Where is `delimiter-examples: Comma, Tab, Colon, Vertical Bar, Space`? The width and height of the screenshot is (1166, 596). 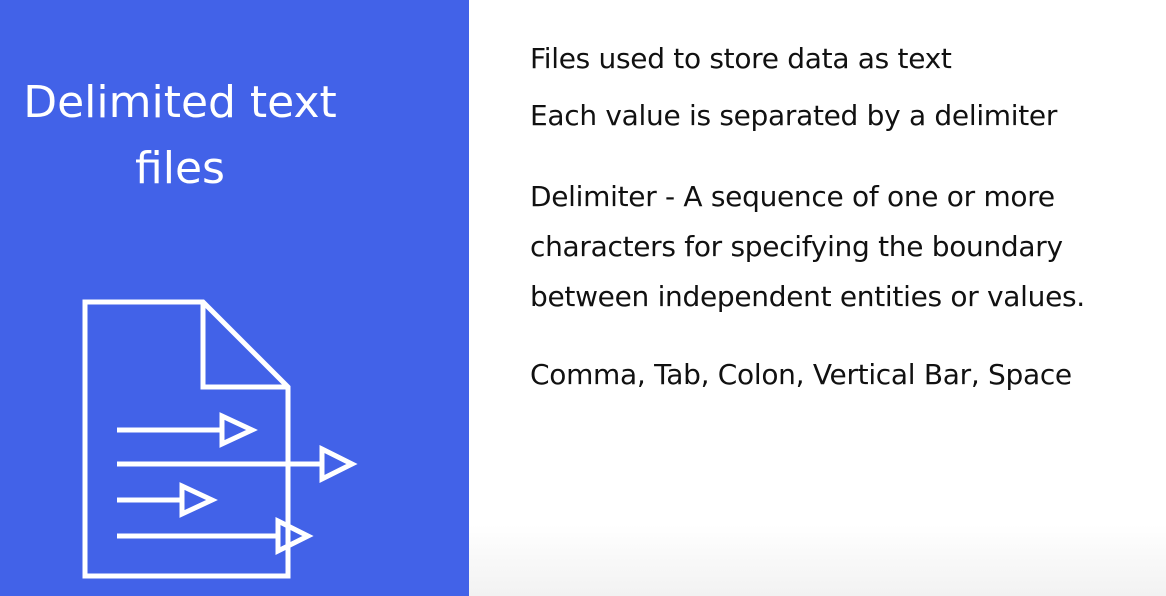 delimiter-examples: Comma, Tab, Colon, Vertical Bar, Space is located at coordinates (801, 374).